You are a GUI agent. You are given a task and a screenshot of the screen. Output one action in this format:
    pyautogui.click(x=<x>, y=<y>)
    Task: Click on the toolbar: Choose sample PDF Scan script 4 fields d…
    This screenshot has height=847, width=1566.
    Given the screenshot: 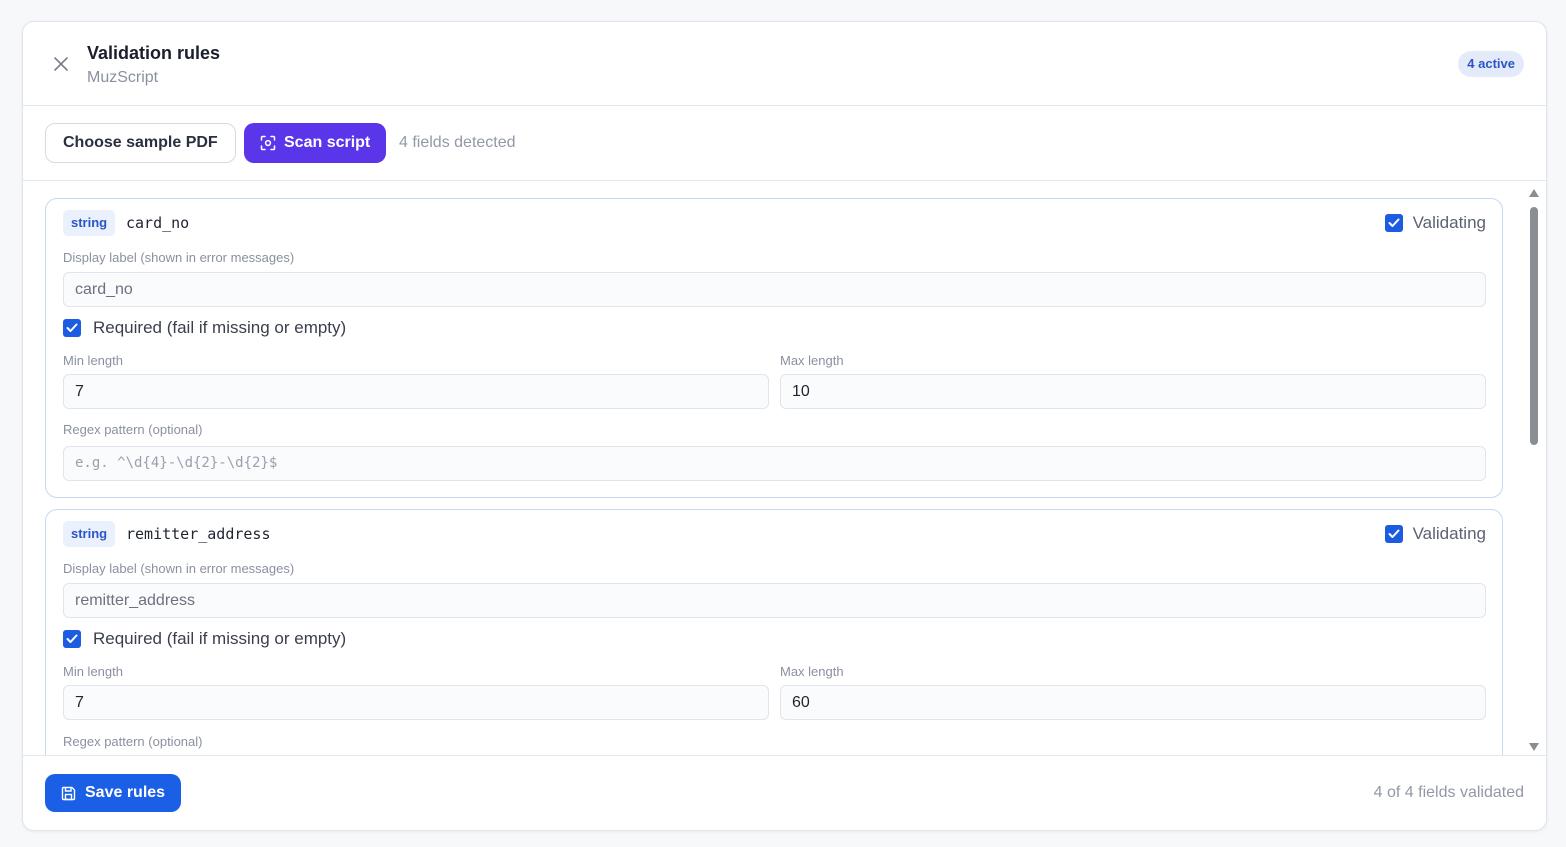 What is the action you would take?
    pyautogui.click(x=784, y=143)
    